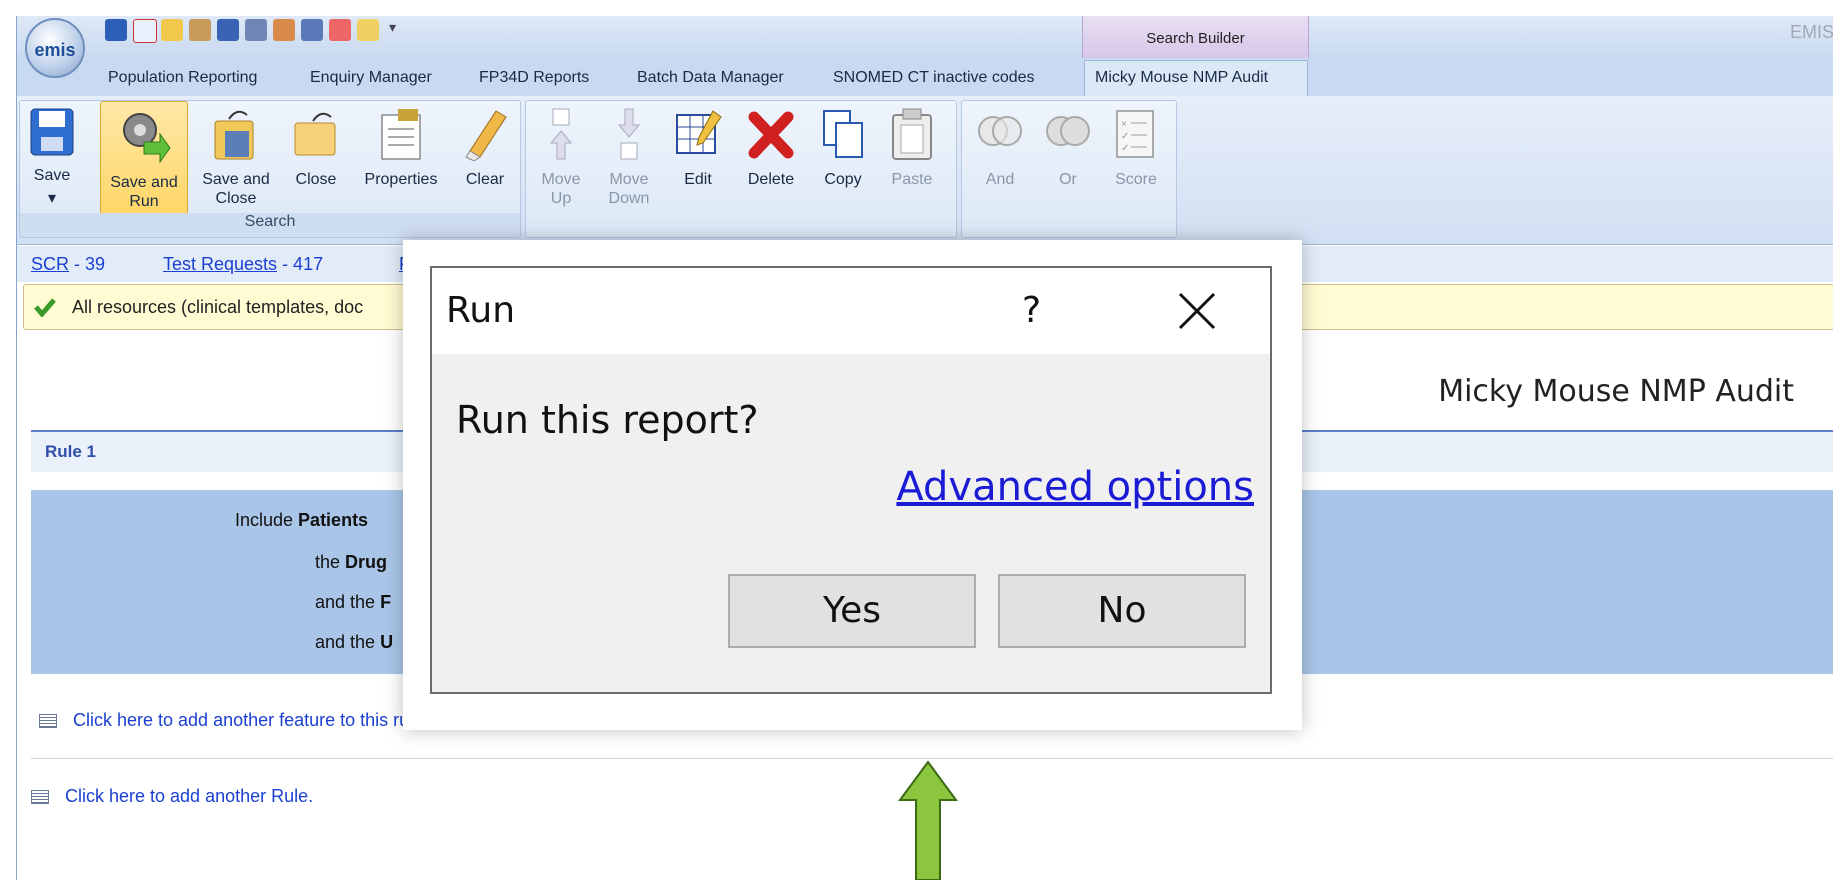  Describe the element at coordinates (1031, 310) in the screenshot. I see `help-button: ?` at that location.